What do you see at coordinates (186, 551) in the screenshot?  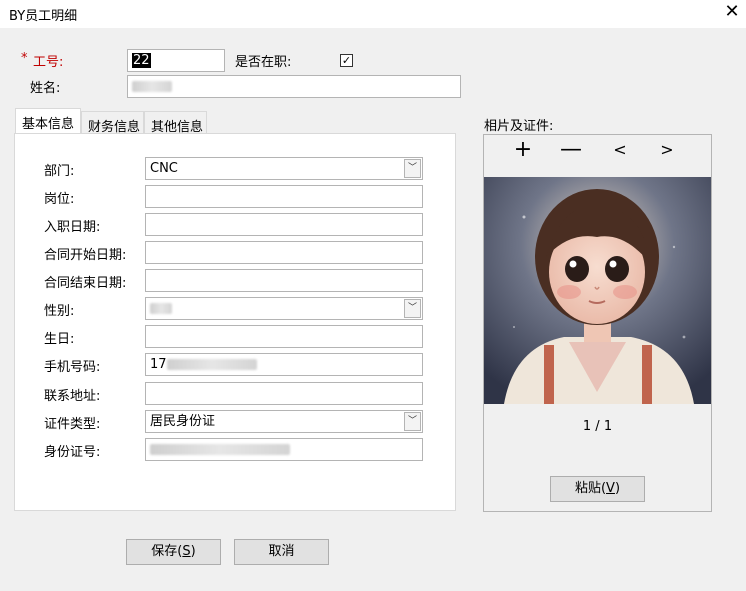 I see `save-hotkey: S` at bounding box center [186, 551].